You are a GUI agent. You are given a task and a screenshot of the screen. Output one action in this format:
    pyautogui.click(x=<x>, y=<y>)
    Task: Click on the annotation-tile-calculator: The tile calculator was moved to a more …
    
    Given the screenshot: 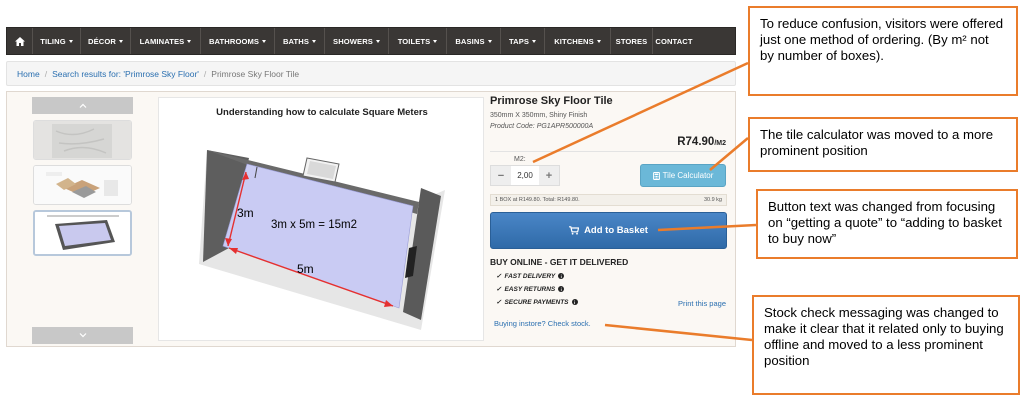 What is the action you would take?
    pyautogui.click(x=883, y=144)
    